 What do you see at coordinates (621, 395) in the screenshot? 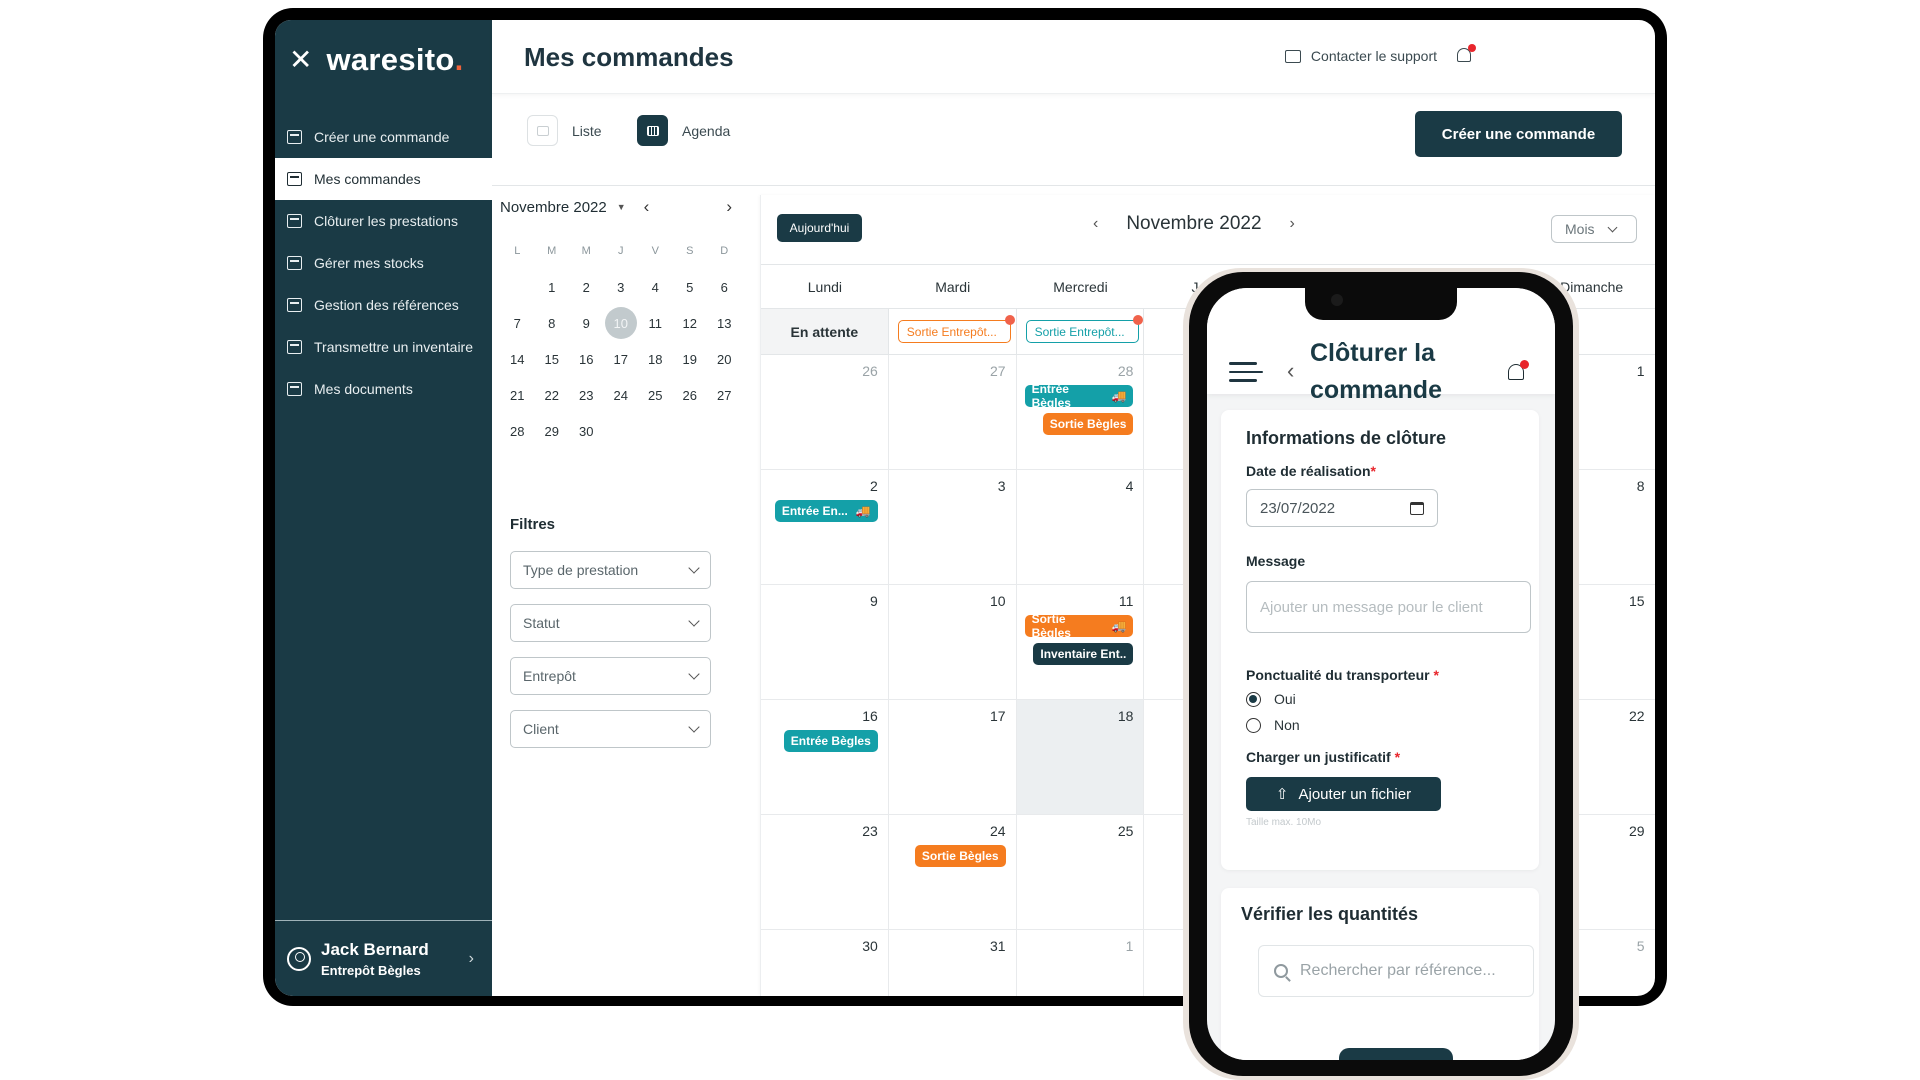
I see `mini-calendar-day: 24` at bounding box center [621, 395].